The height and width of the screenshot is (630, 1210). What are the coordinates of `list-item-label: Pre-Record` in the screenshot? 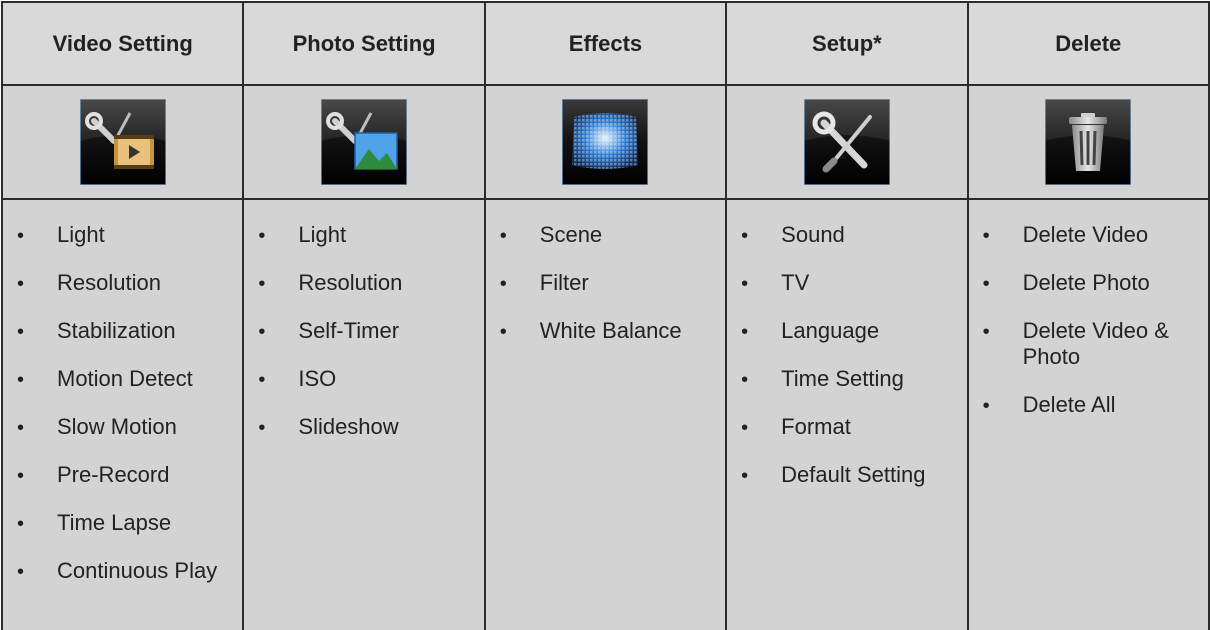 It's located at (113, 474).